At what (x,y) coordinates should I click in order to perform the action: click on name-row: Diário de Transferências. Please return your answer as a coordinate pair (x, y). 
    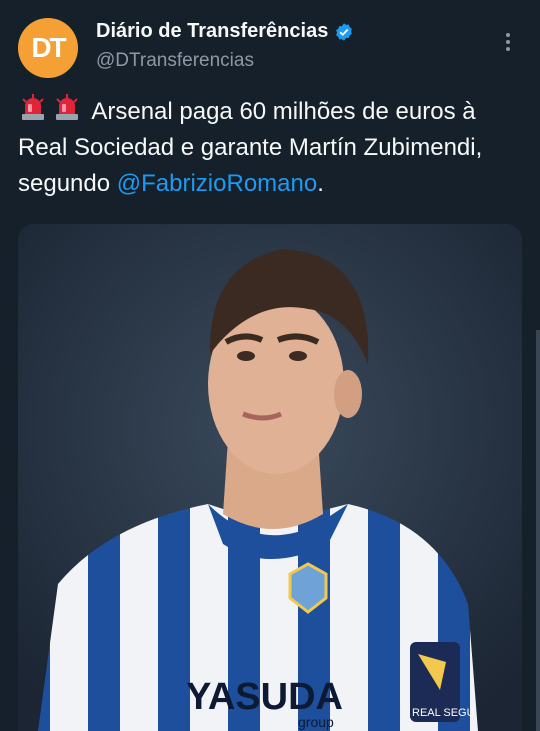
    Looking at the image, I should click on (225, 31).